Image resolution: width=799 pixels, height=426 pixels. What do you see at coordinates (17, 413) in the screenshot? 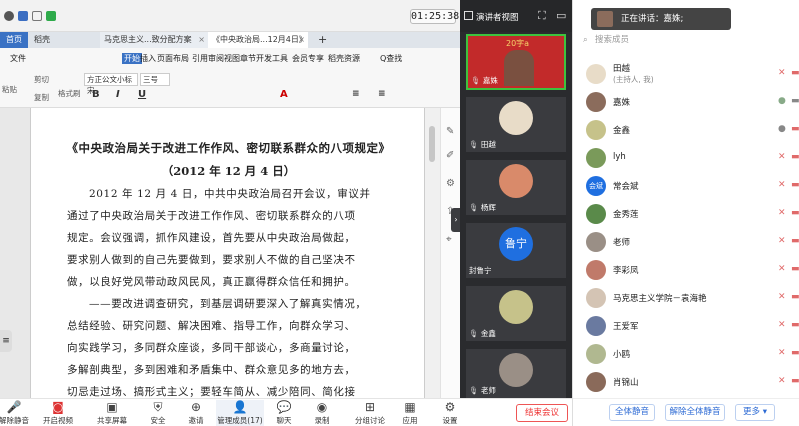
I see `unmute-button: 🎤 解除静音` at bounding box center [17, 413].